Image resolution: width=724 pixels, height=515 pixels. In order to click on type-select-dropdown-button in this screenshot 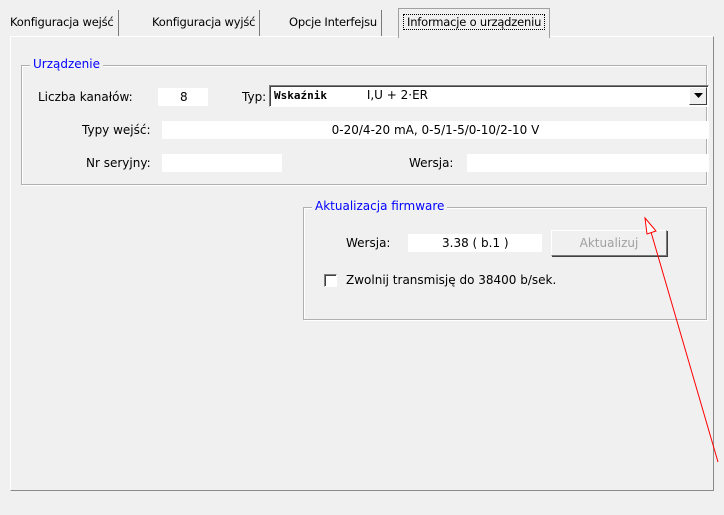, I will do `click(698, 96)`.